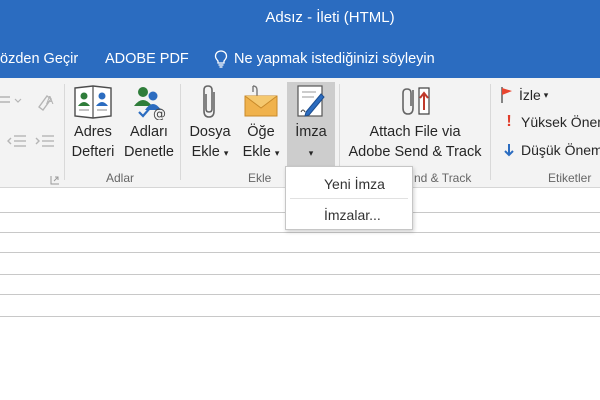 The image size is (600, 400). I want to click on attach-file-button: Dosya Ekle ▾, so click(210, 123).